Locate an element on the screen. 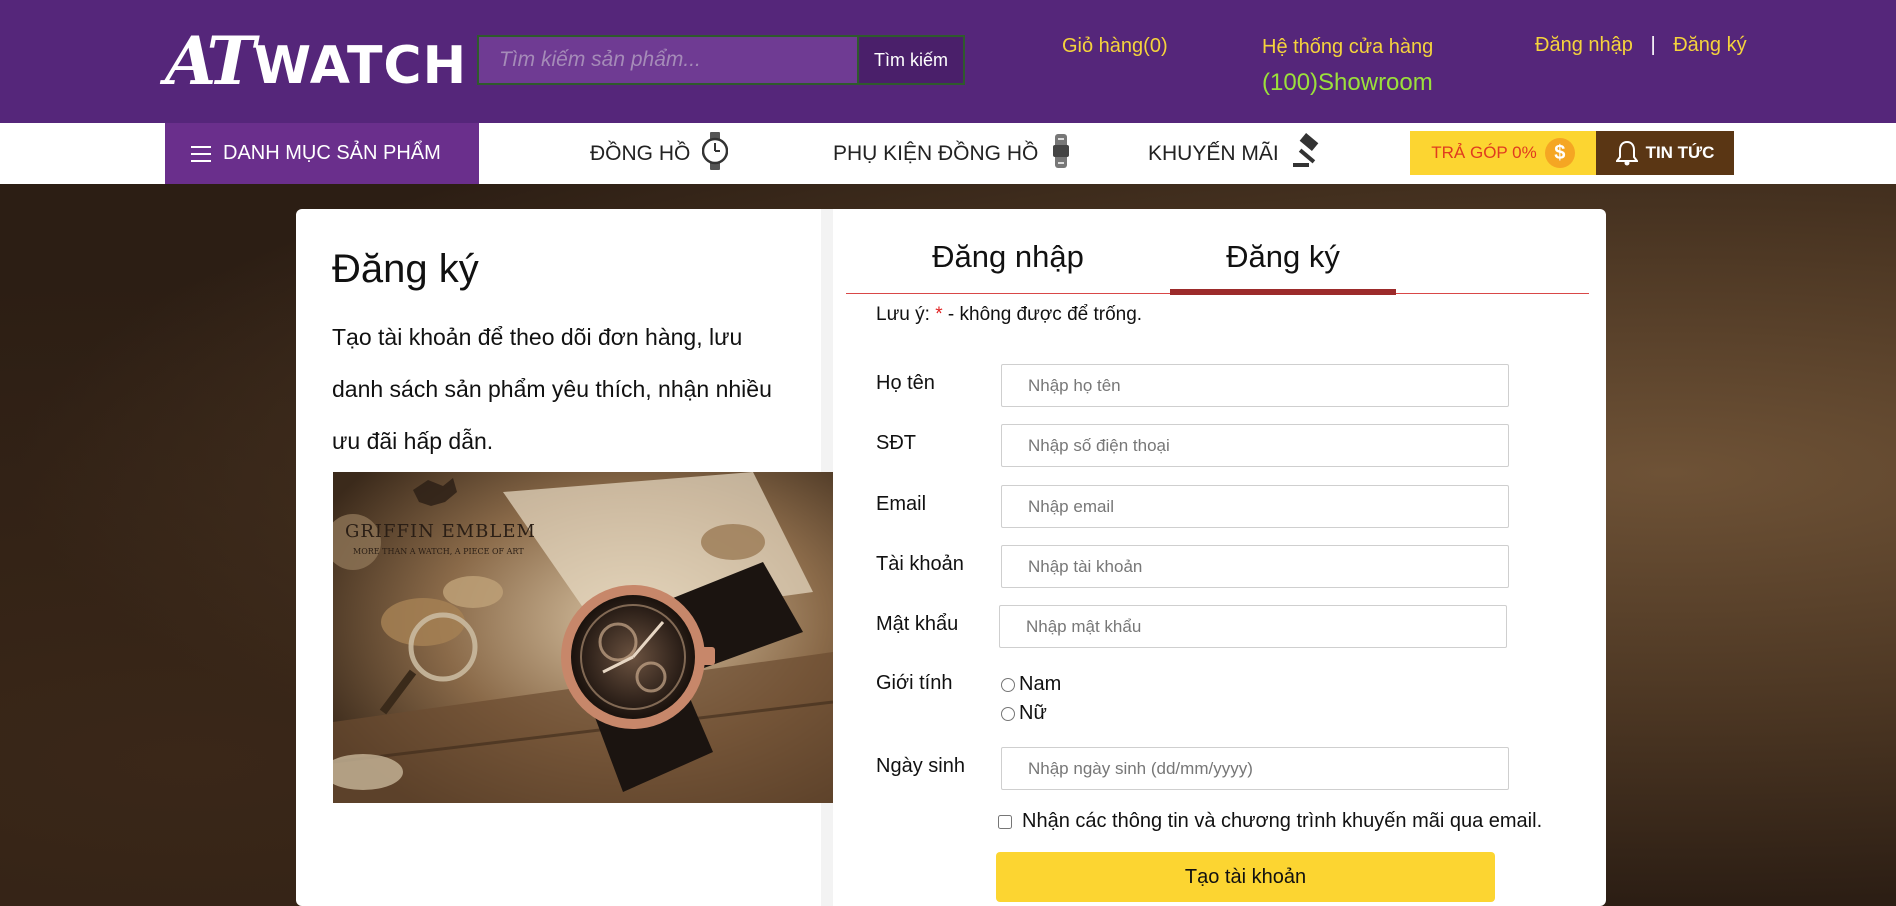 This screenshot has height=906, width=1896. nav-item-accessories: PHỤ KIỆN ĐỒNG HỒ is located at coordinates (952, 153).